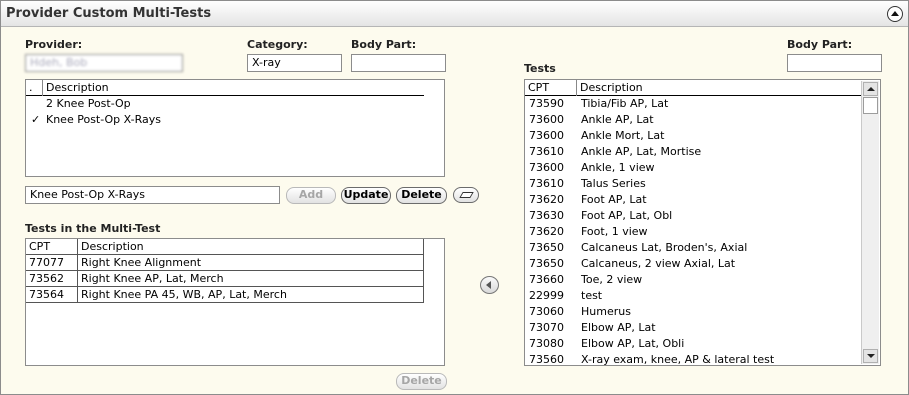 Image resolution: width=909 pixels, height=395 pixels. Describe the element at coordinates (546, 103) in the screenshot. I see `cpt-cell: 73590` at that location.